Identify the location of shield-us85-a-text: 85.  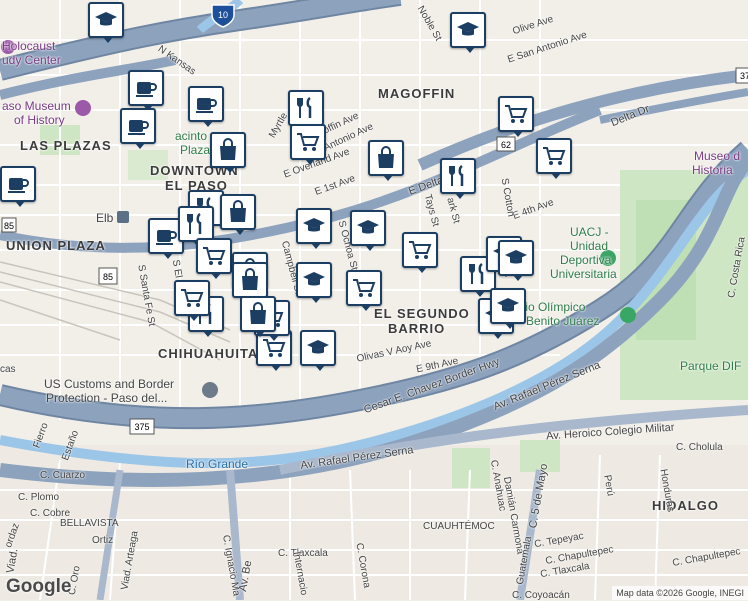
(9, 226).